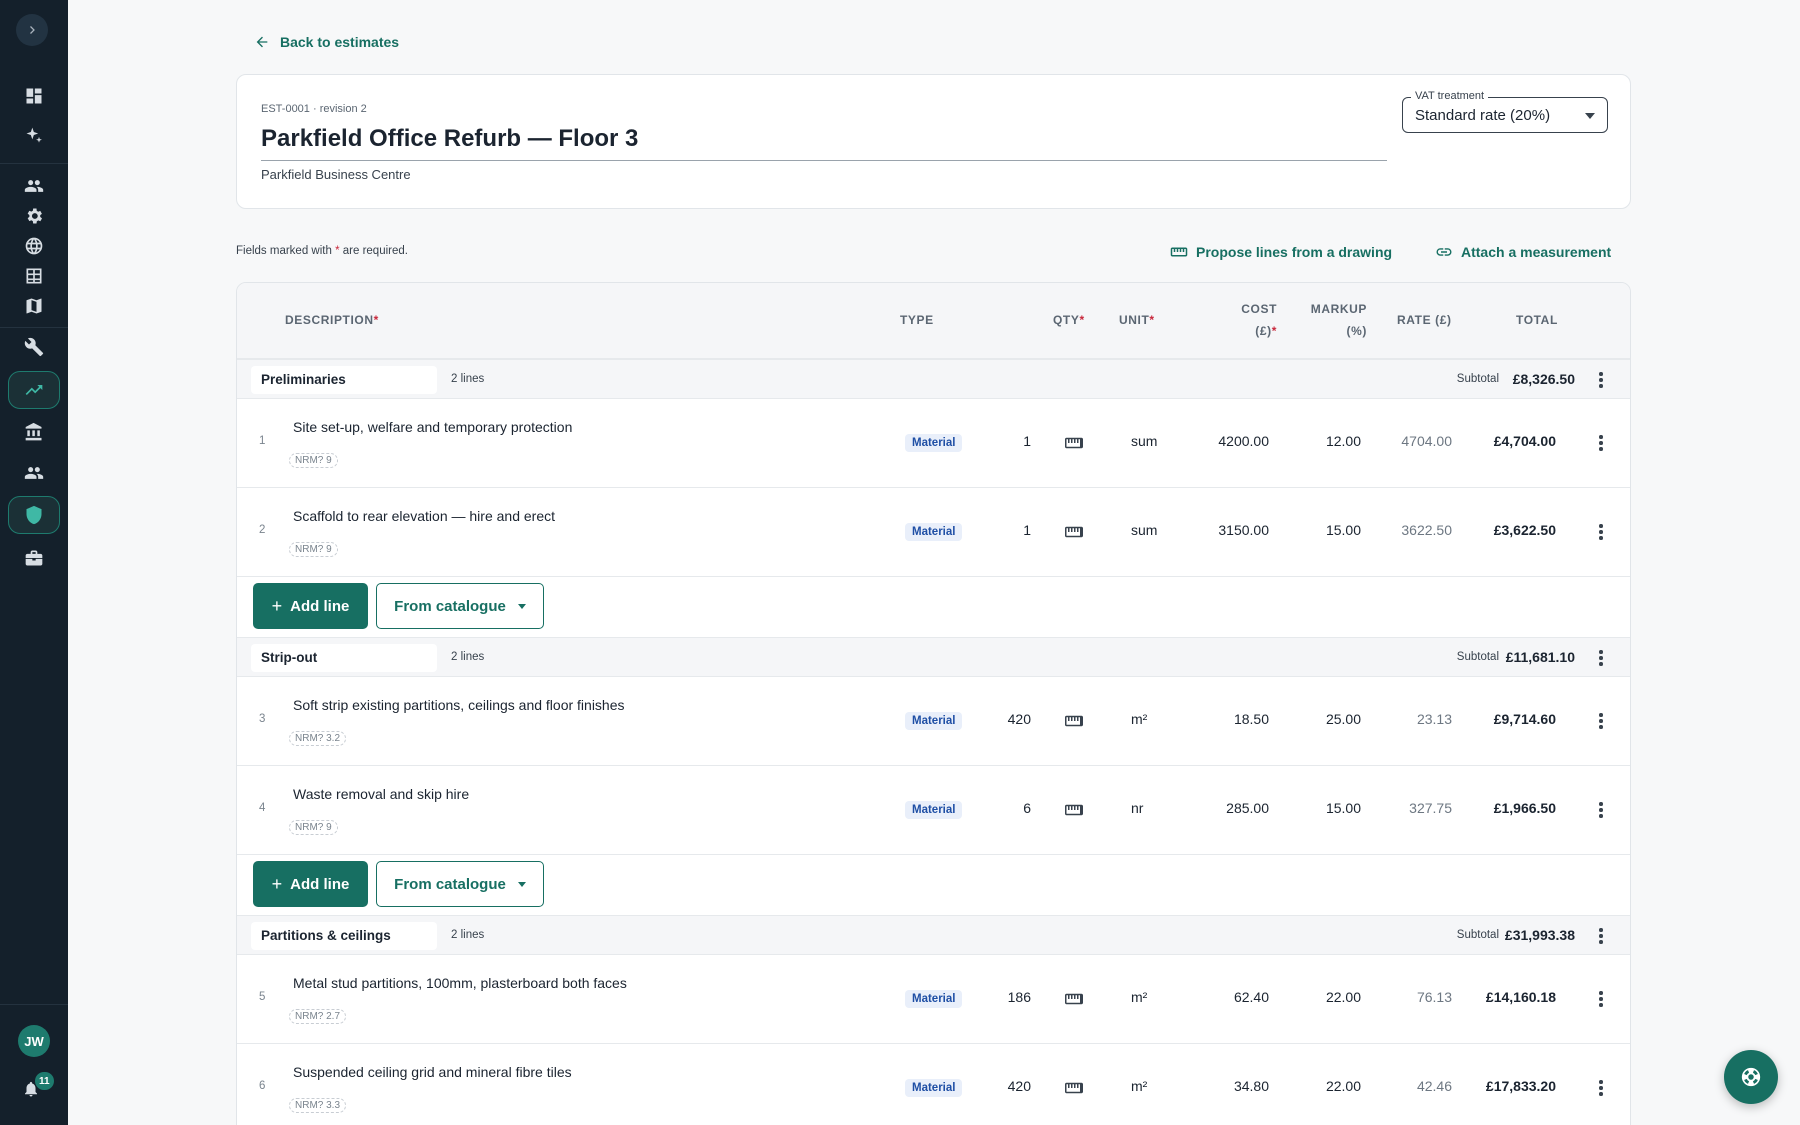  I want to click on nrm-code-badge: NRM? 3.2, so click(318, 738).